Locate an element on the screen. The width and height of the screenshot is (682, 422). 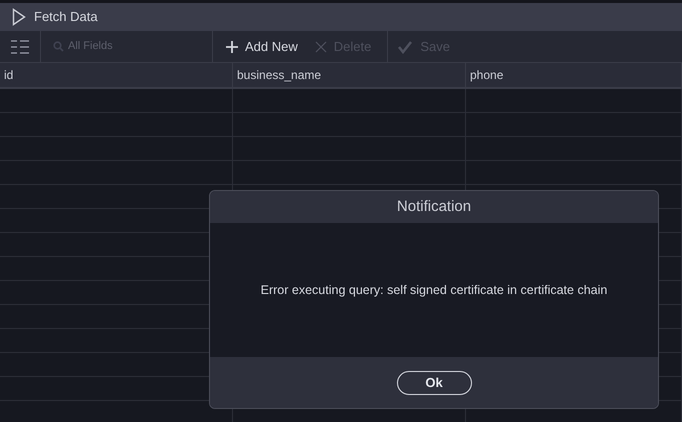
ok-button: Ok is located at coordinates (434, 382).